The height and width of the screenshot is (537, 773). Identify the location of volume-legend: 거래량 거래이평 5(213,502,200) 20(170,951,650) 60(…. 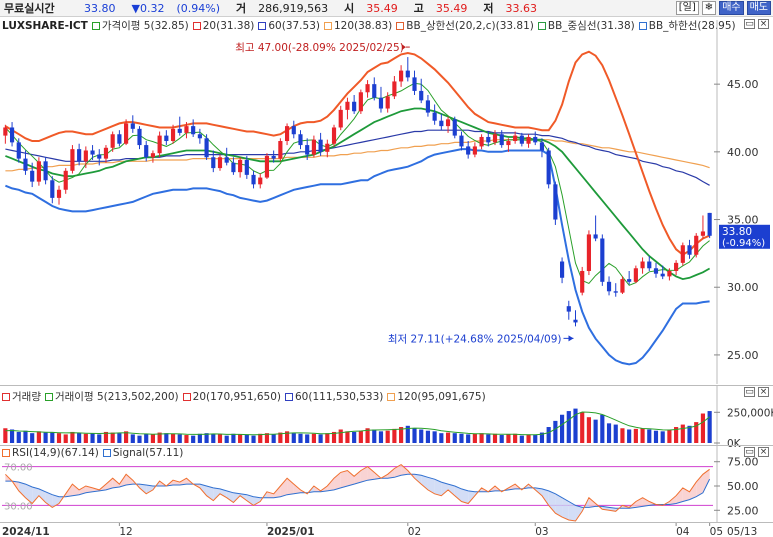
(244, 396).